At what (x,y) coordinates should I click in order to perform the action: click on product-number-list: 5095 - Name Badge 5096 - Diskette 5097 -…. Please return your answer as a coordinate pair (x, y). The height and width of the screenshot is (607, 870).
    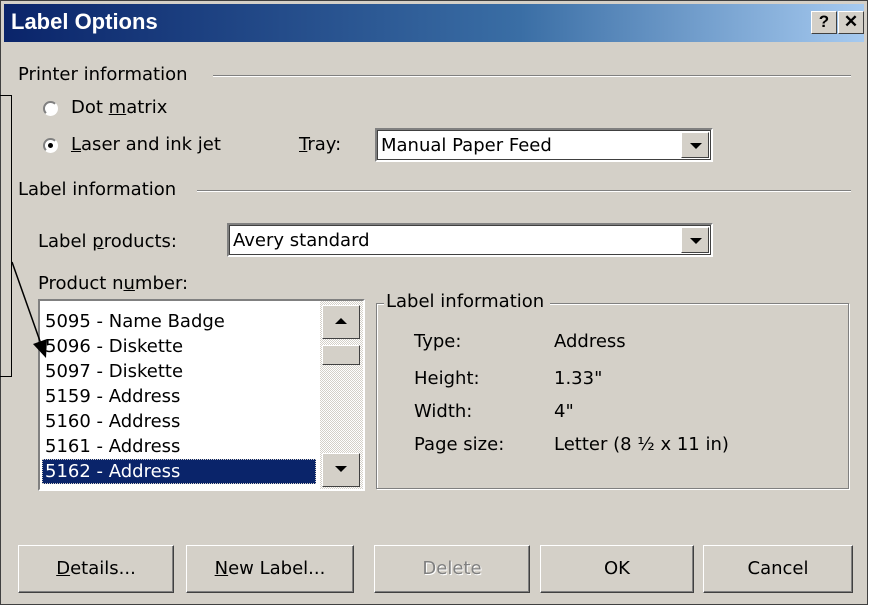
    Looking at the image, I should click on (201, 395).